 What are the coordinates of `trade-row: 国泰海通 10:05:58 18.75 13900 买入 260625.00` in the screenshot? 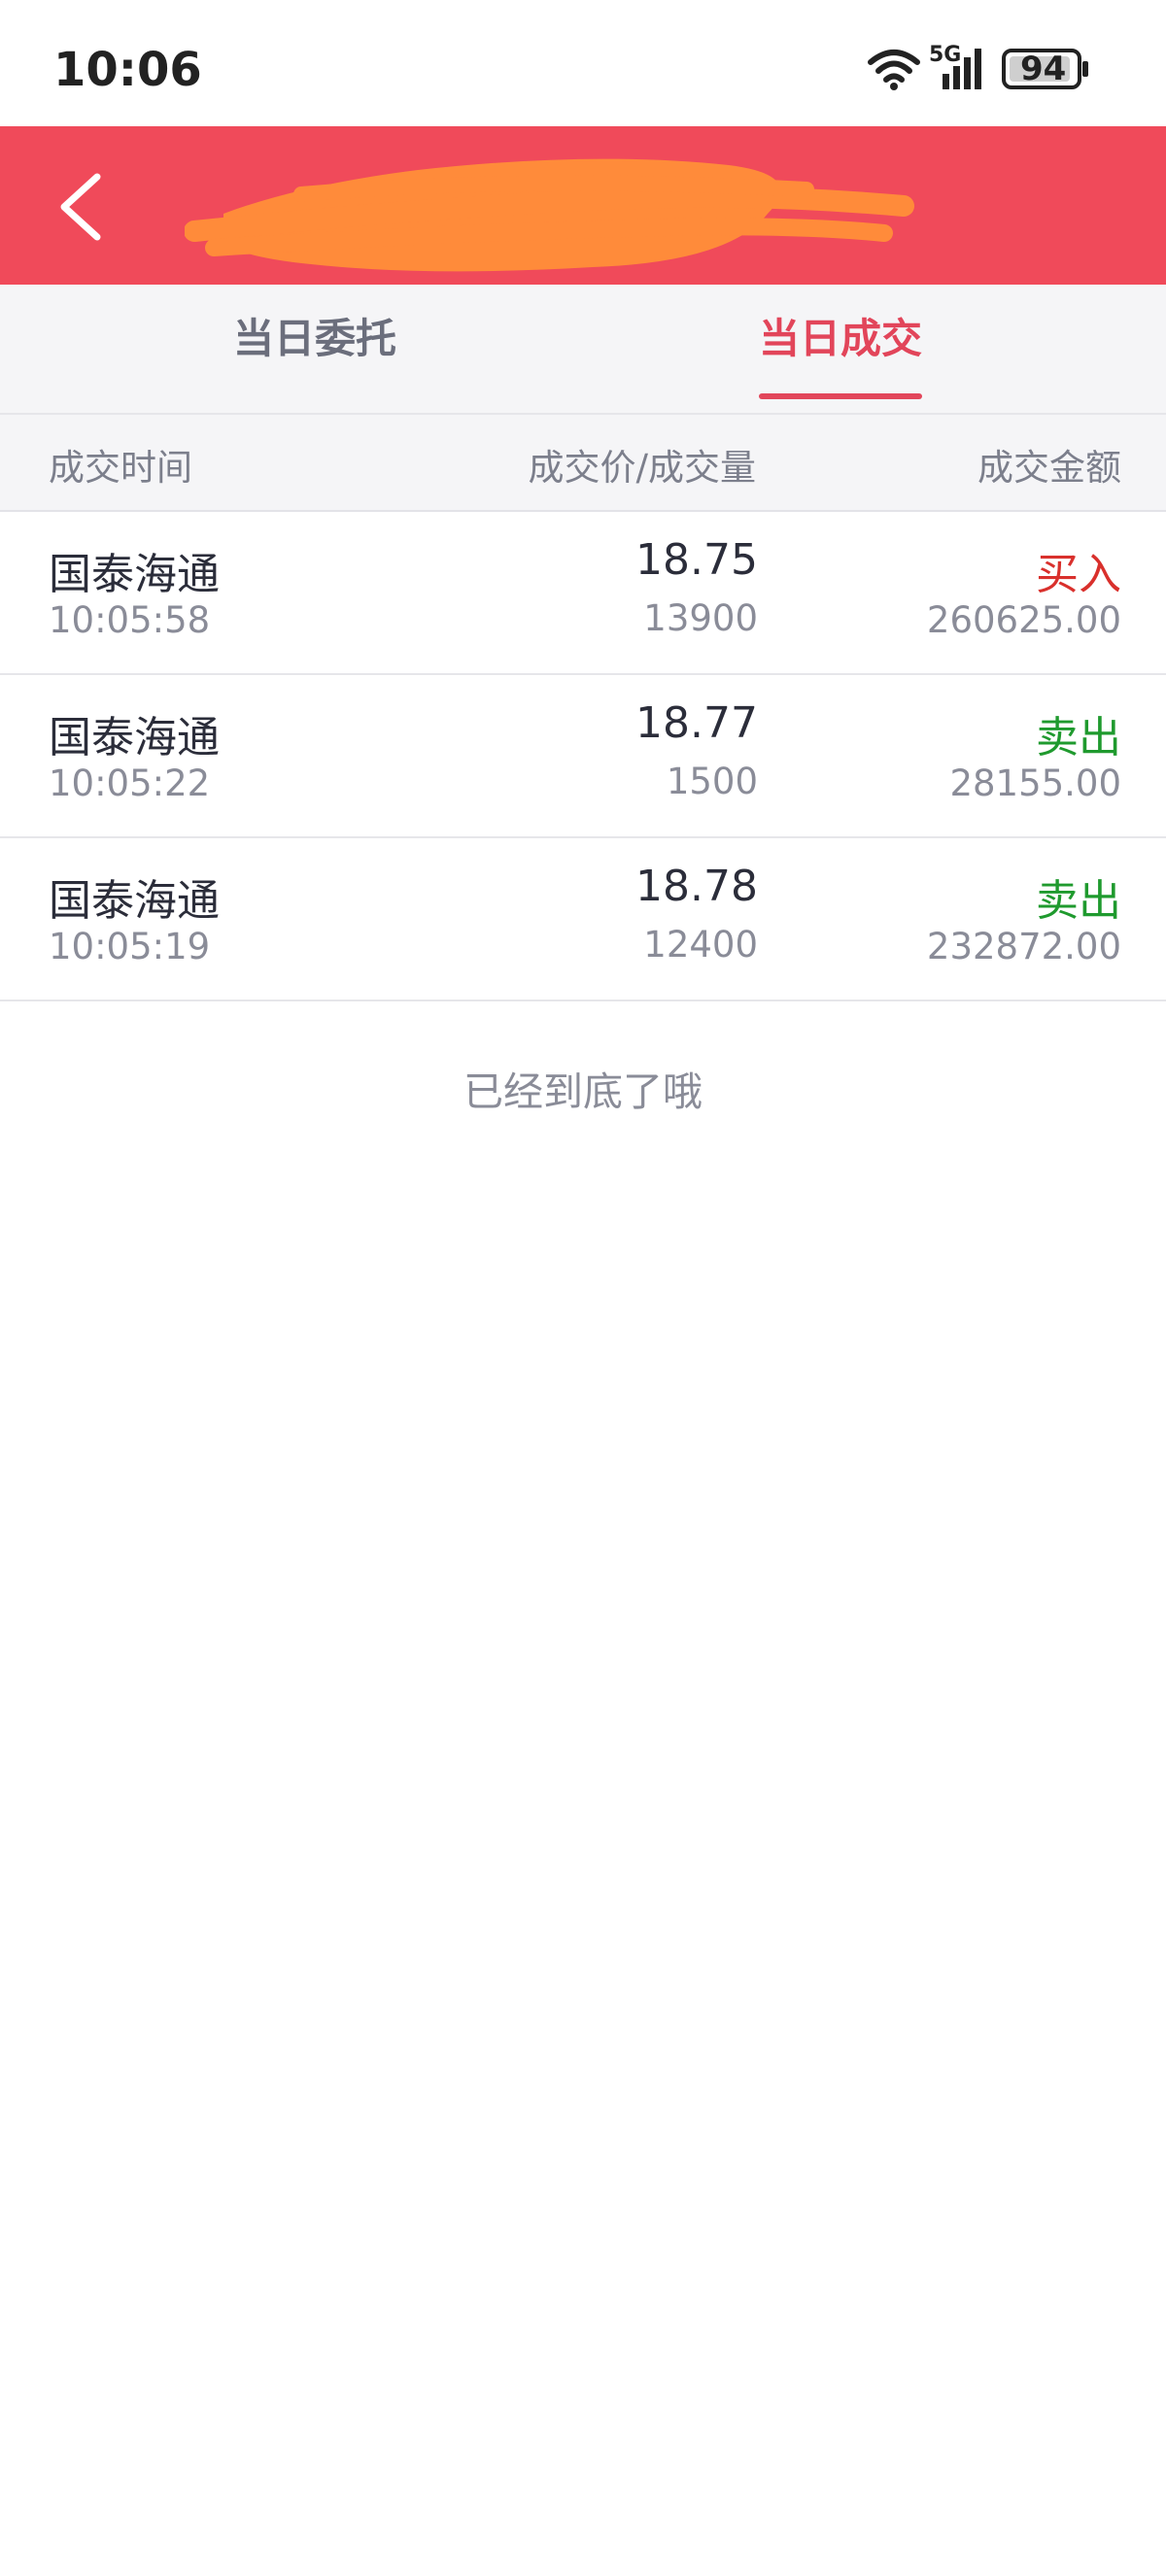 It's located at (583, 593).